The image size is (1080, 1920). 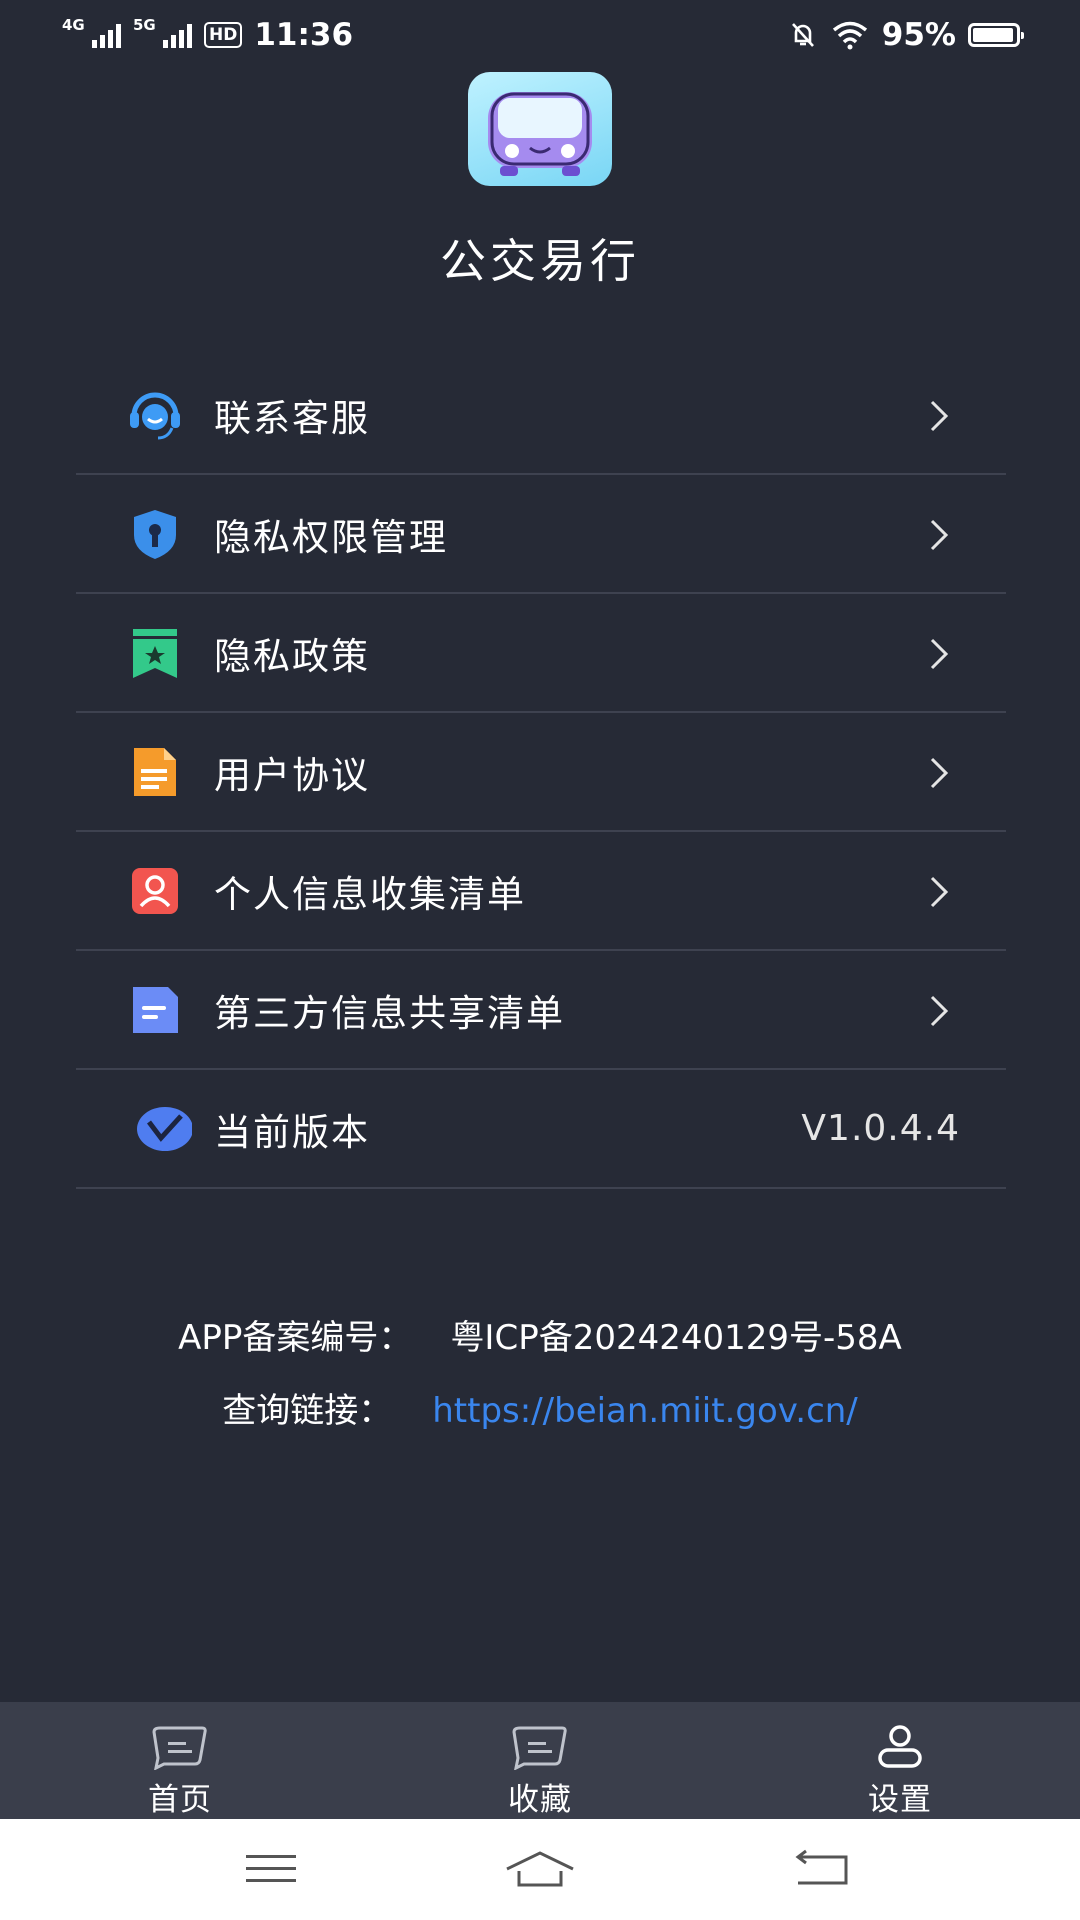 I want to click on status-left: 4G 5G HD 11:36, so click(x=208, y=34).